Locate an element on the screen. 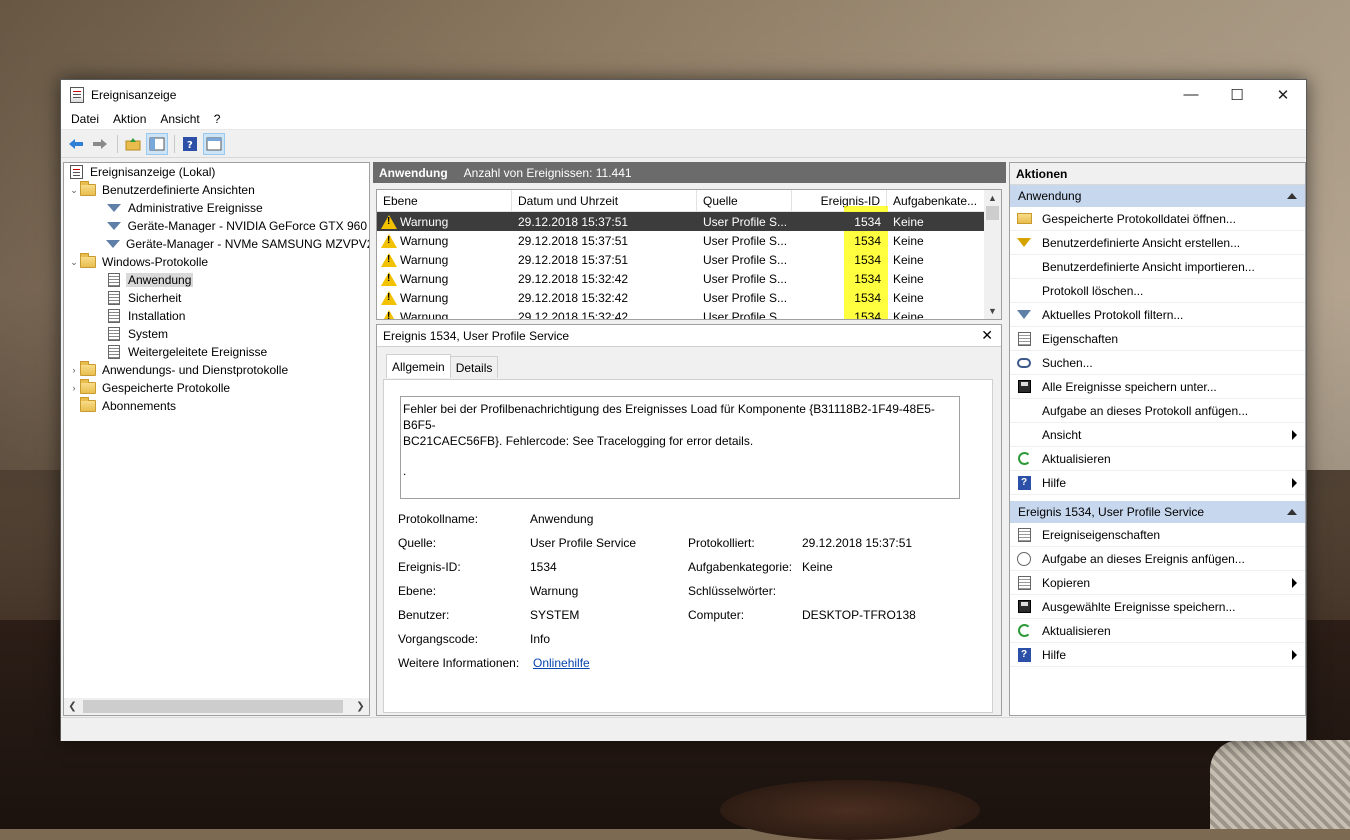  event-viewer-icon is located at coordinates (76, 172).